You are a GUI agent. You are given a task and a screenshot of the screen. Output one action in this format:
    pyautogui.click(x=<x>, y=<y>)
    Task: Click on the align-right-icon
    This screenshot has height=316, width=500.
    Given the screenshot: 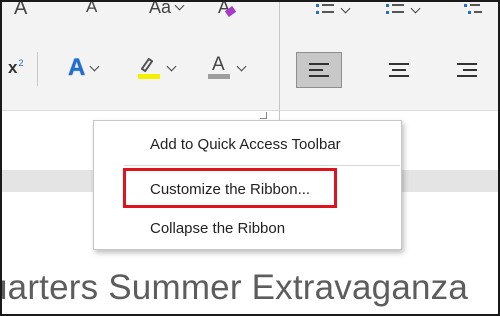 What is the action you would take?
    pyautogui.click(x=467, y=70)
    